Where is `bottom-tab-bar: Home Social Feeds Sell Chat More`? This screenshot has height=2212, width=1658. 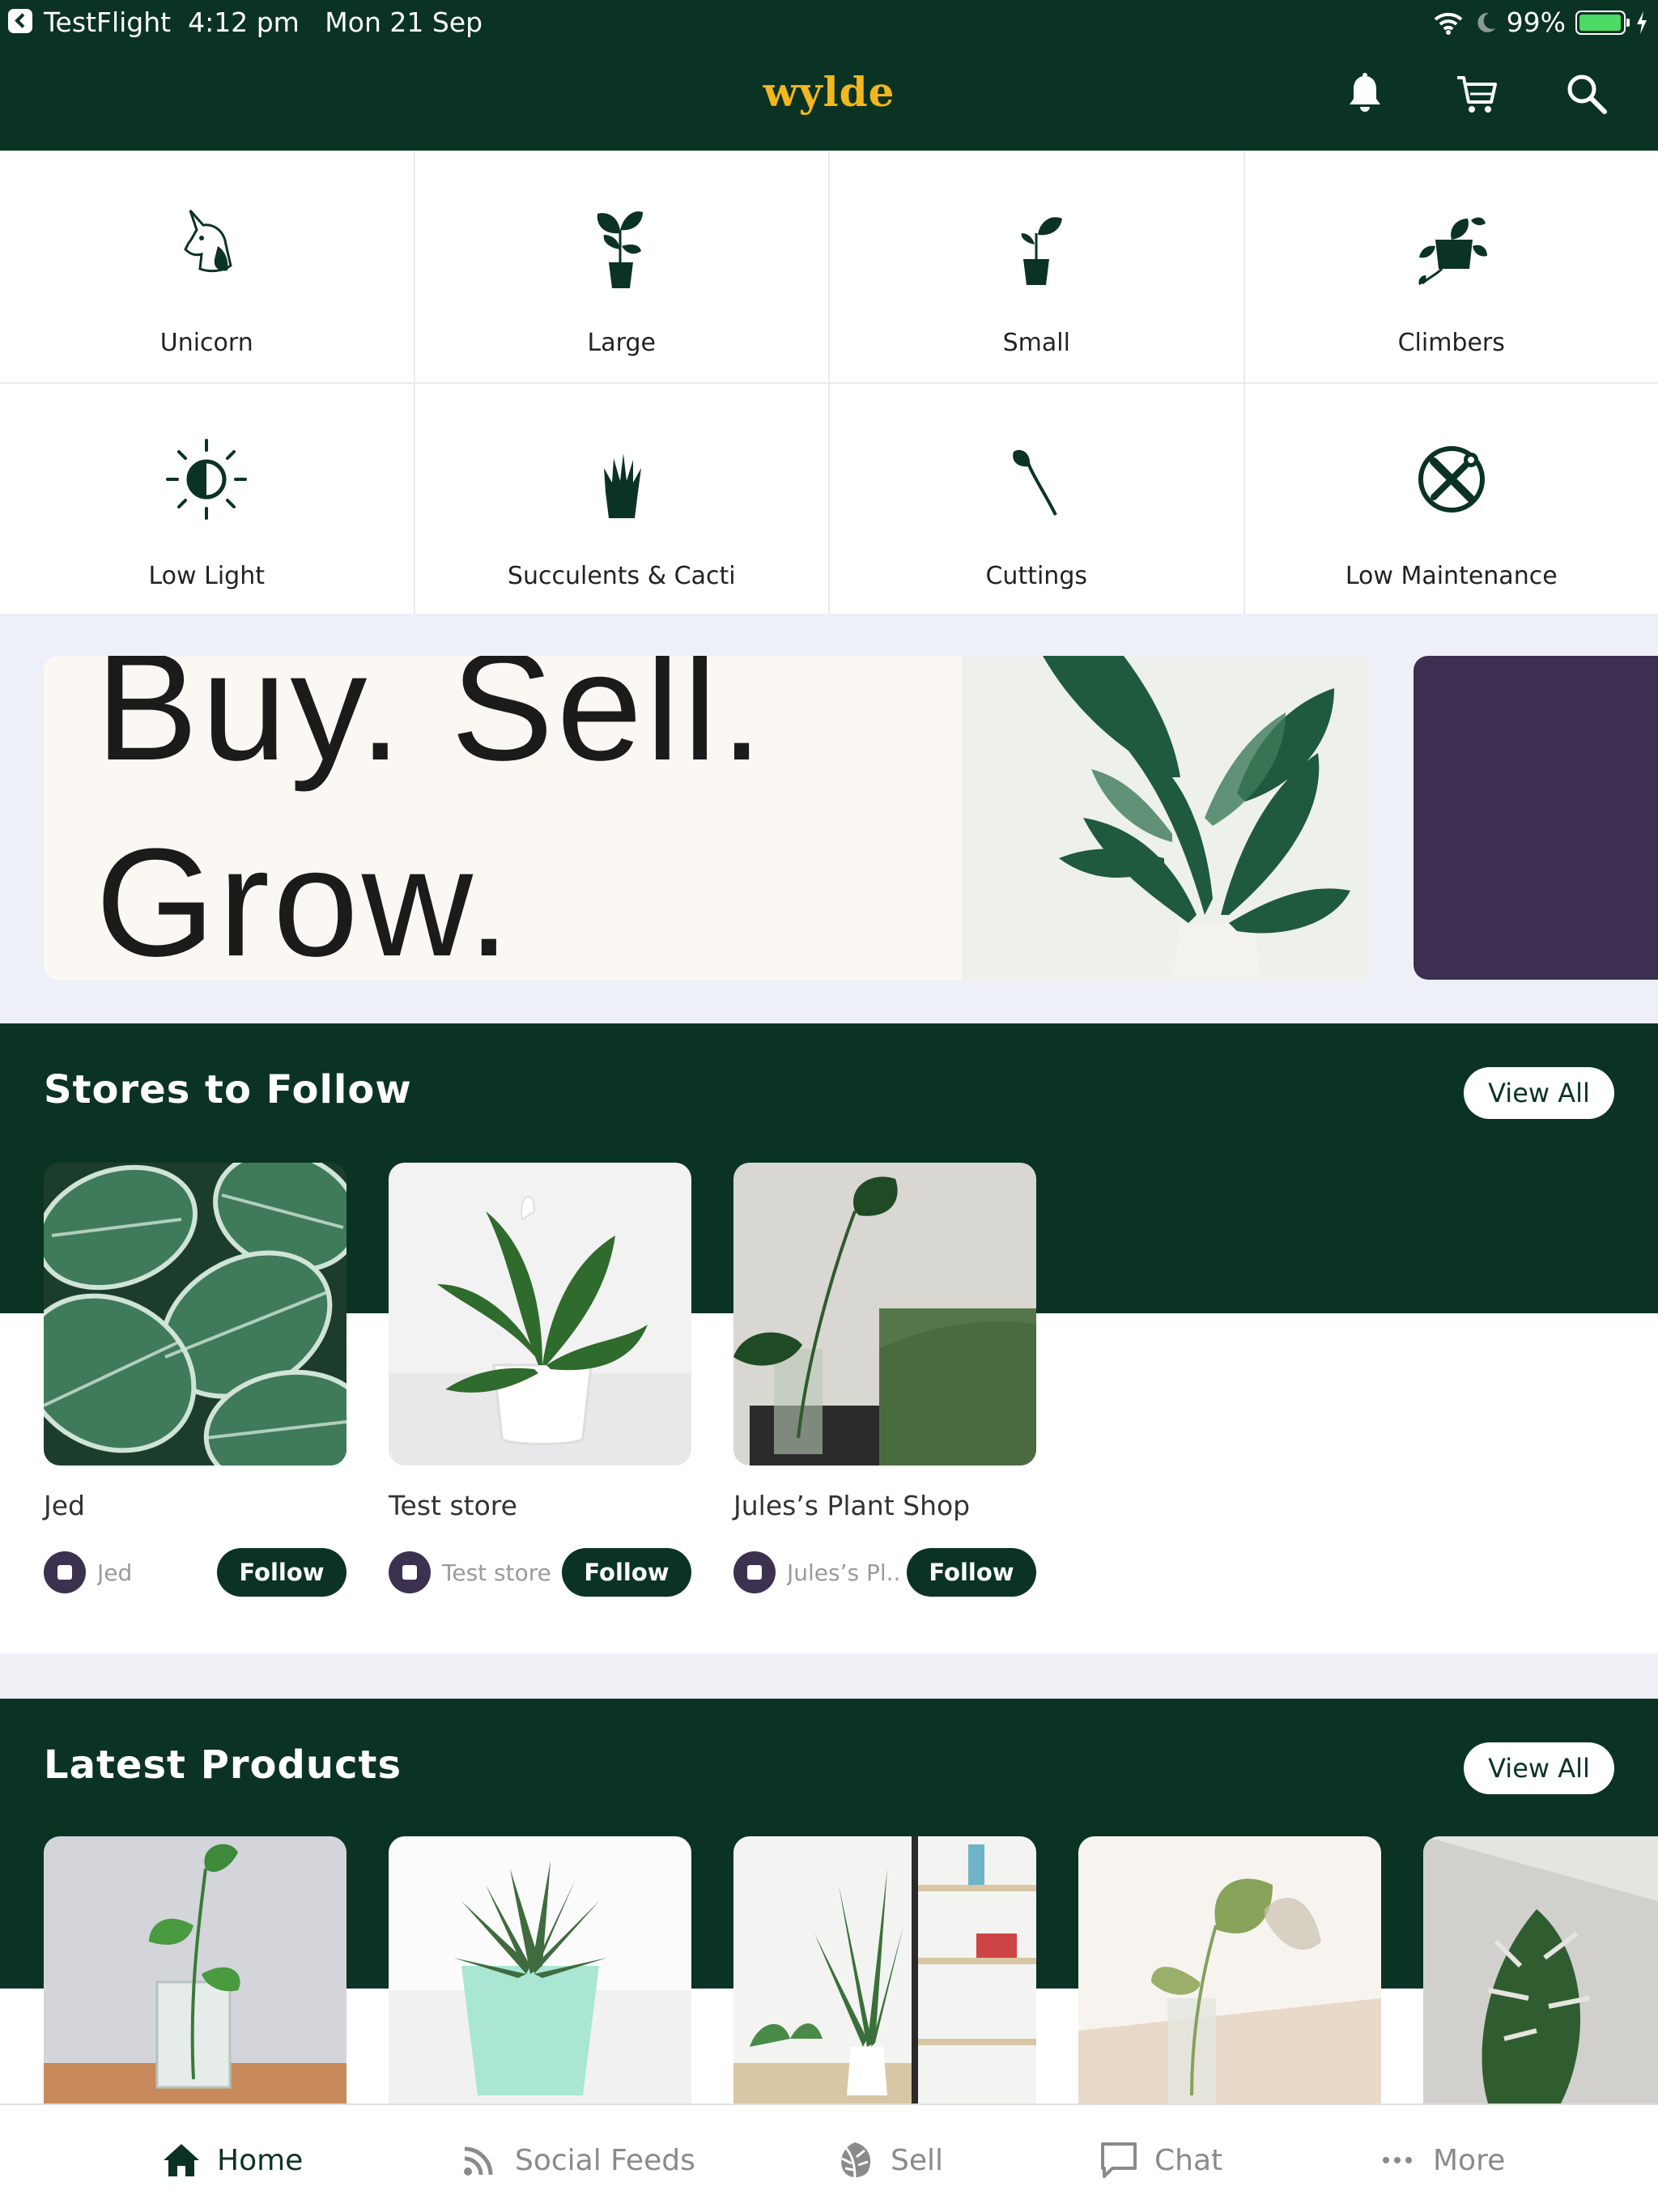
bottom-tab-bar: Home Social Feeds Sell Chat More is located at coordinates (829, 2158).